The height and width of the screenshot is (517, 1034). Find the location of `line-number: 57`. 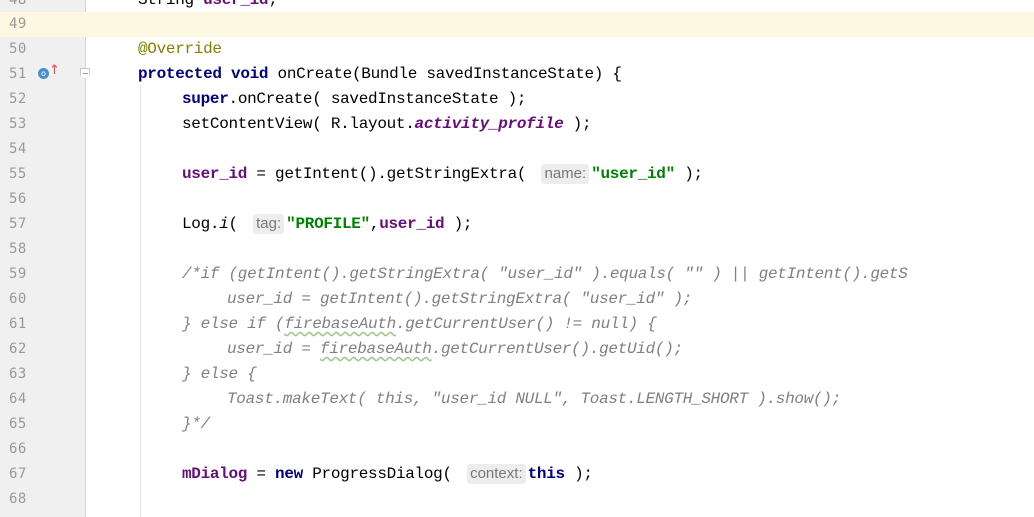

line-number: 57 is located at coordinates (18, 224).